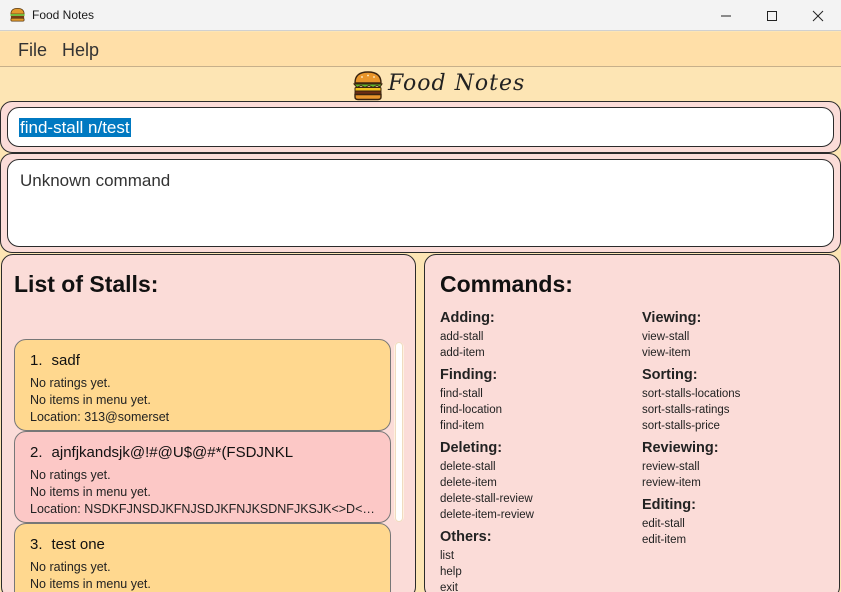 This screenshot has height=592, width=841. What do you see at coordinates (95, 180) in the screenshot?
I see `result-text: Unknown command` at bounding box center [95, 180].